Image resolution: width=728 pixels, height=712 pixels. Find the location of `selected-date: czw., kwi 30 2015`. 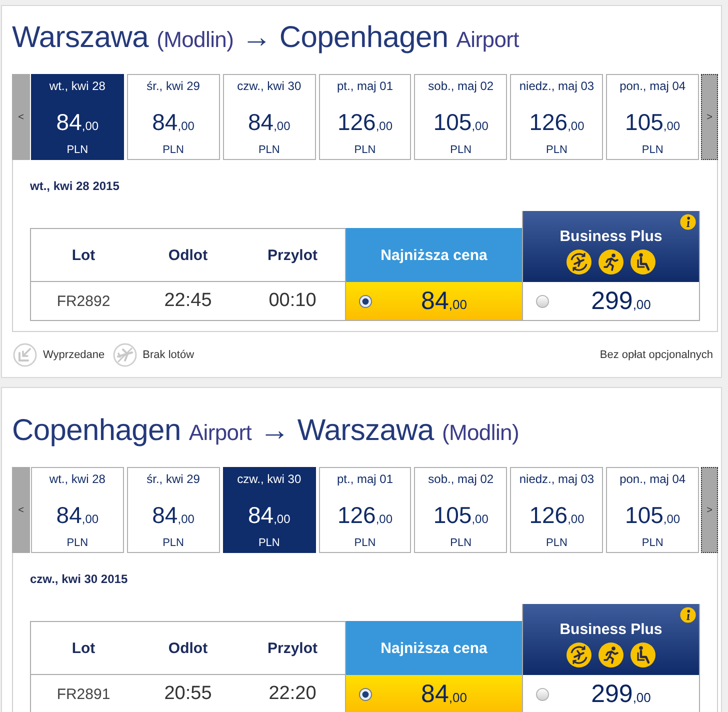

selected-date: czw., kwi 30 2015 is located at coordinates (79, 579).